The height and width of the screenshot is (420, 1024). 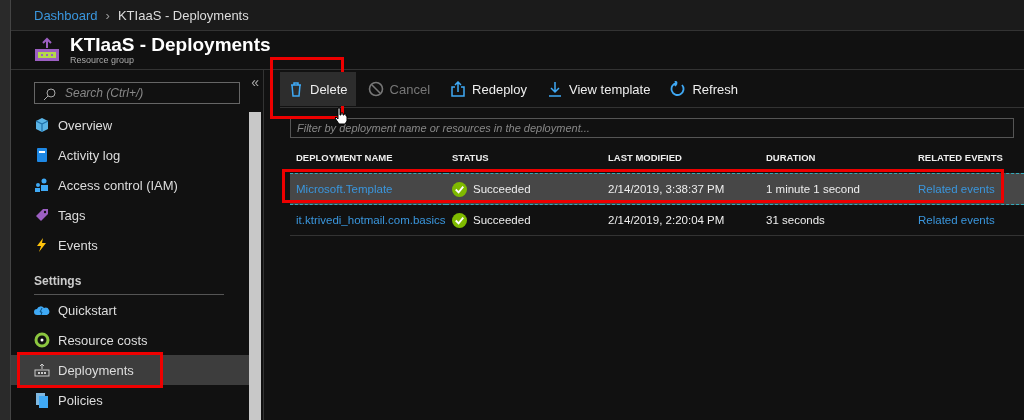 I want to click on sidebar-item: Policies, so click(x=130, y=400).